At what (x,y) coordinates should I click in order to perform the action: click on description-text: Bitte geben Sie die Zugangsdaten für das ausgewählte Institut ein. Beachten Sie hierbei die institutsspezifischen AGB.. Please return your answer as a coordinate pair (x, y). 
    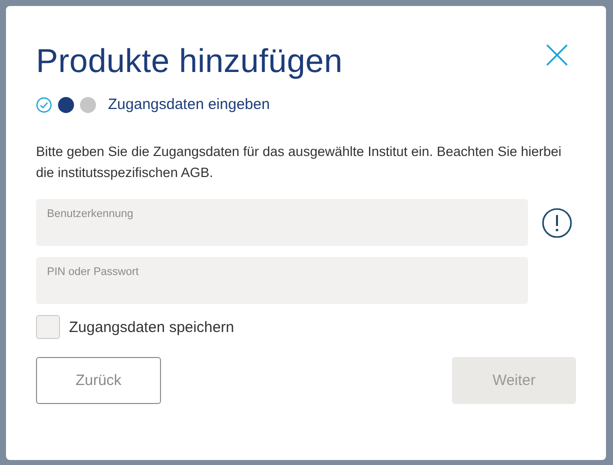
    Looking at the image, I should click on (299, 162).